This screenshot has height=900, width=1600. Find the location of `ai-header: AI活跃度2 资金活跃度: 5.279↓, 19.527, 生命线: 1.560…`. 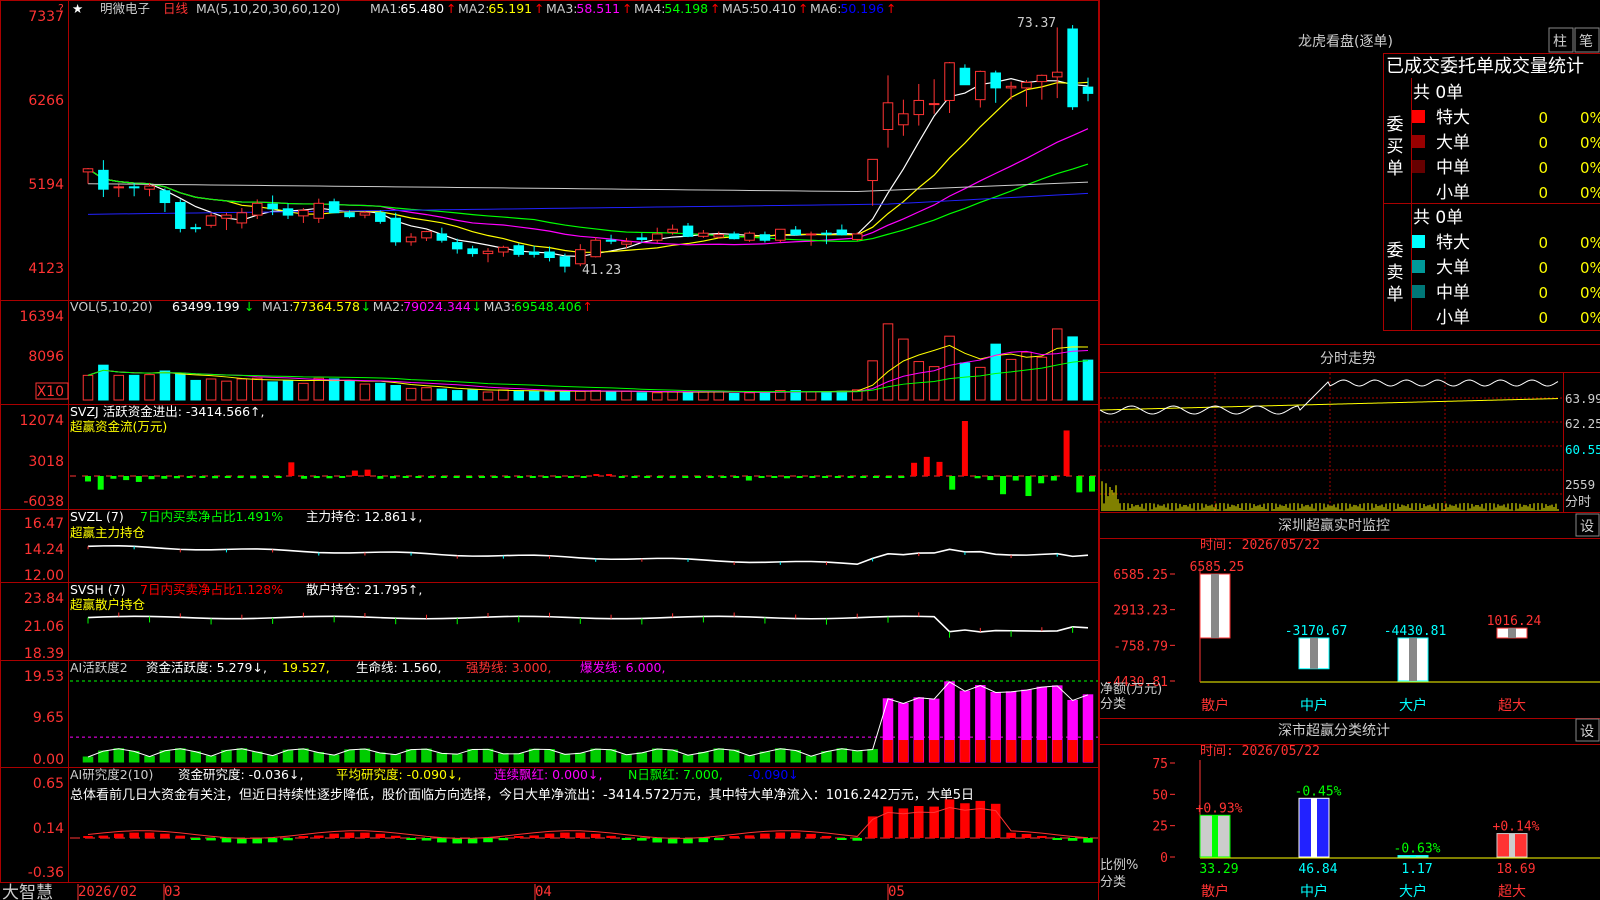

ai-header: AI活跃度2 资金活跃度: 5.279↓, 19.527, 生命线: 1.560… is located at coordinates (367, 667).